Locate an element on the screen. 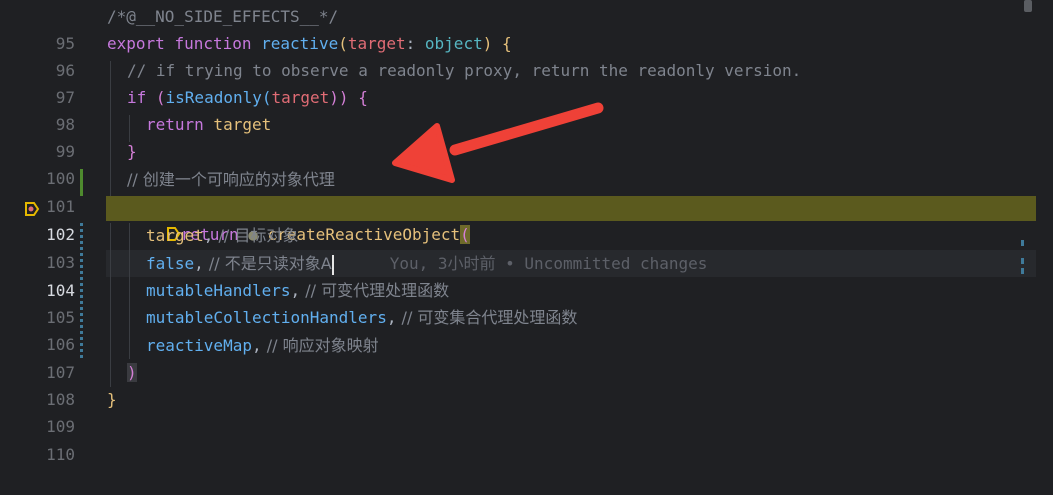  code-line: 100 } is located at coordinates (526, 163).